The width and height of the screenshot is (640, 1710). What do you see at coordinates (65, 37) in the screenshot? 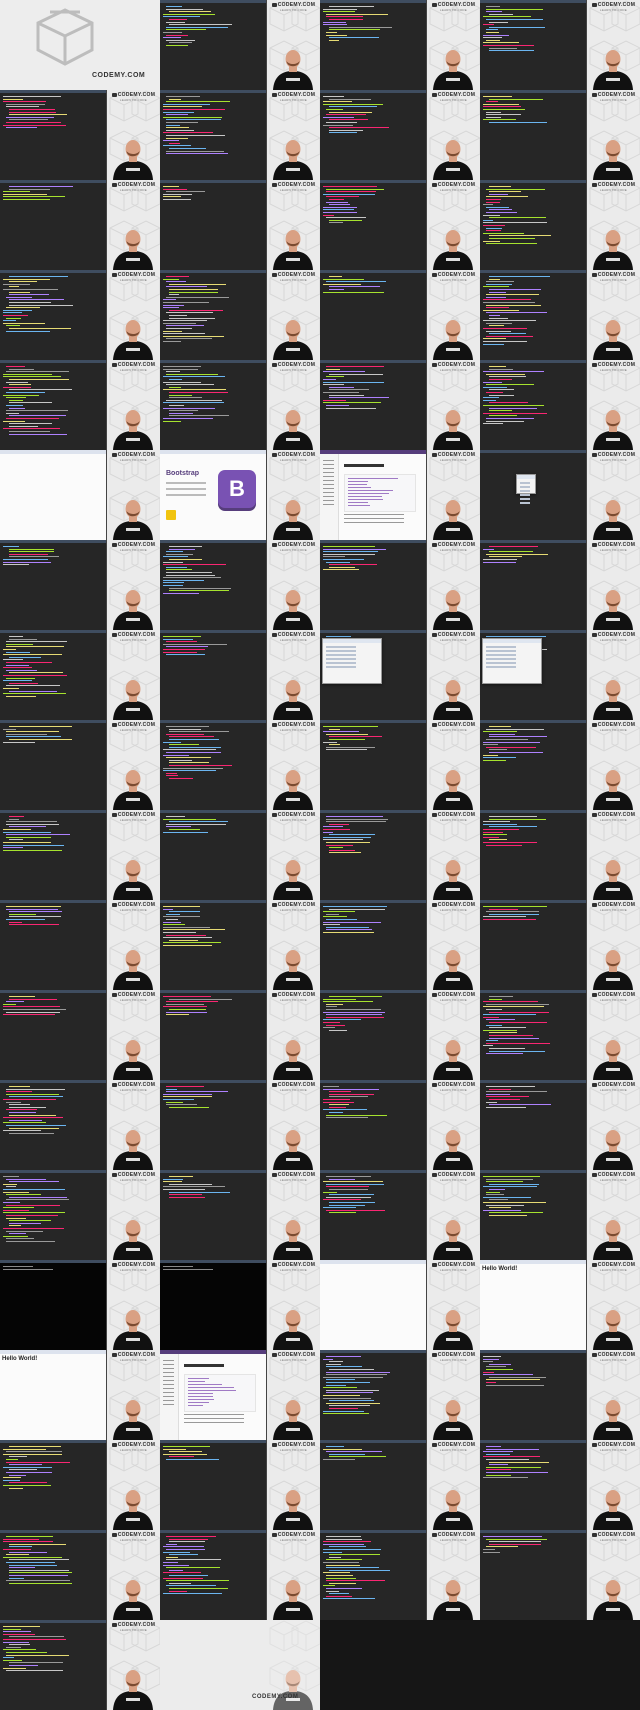
I see `cube-logo-icon` at bounding box center [65, 37].